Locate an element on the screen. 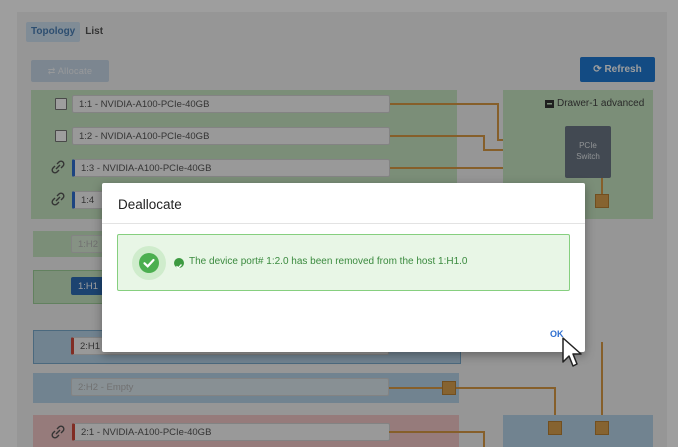  check-circle-icon is located at coordinates (179, 263).